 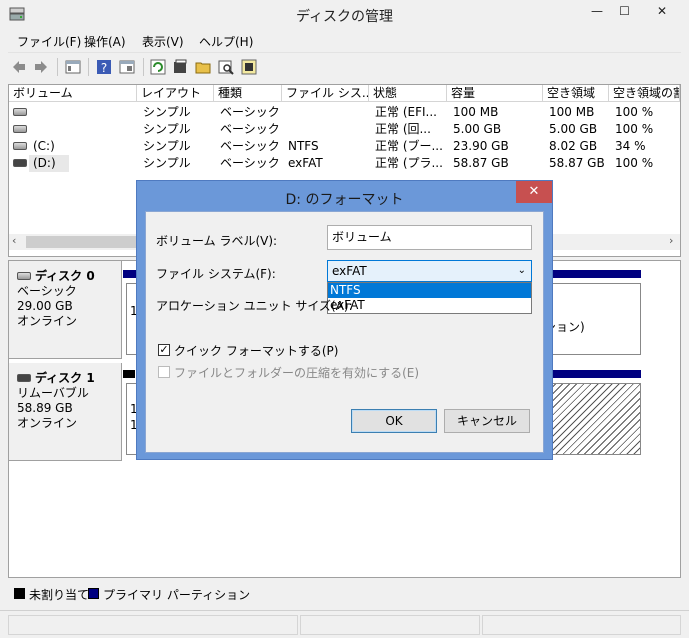 I want to click on disk-1-label: ディスク 1 リムーバブル 58.89 GB オンライン, so click(x=65, y=412).